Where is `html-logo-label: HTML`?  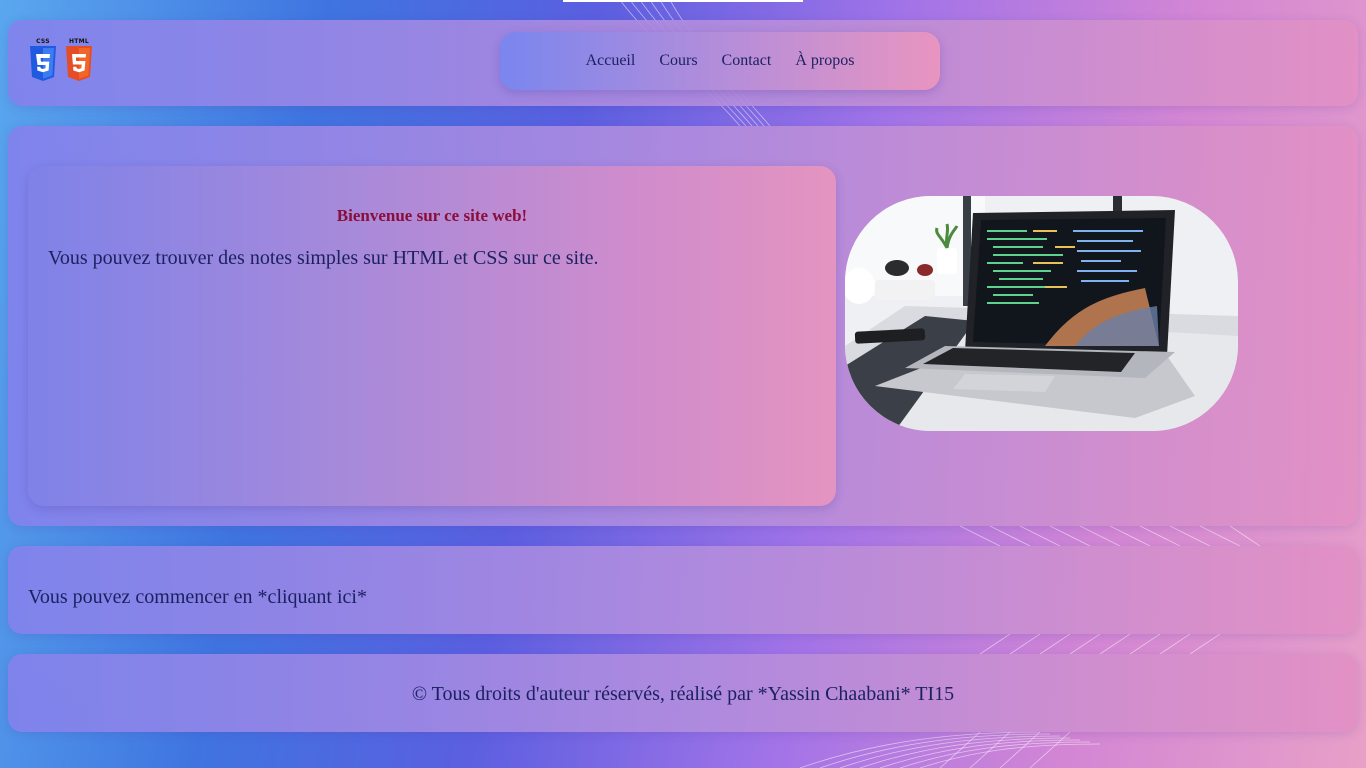
html-logo-label: HTML is located at coordinates (79, 41).